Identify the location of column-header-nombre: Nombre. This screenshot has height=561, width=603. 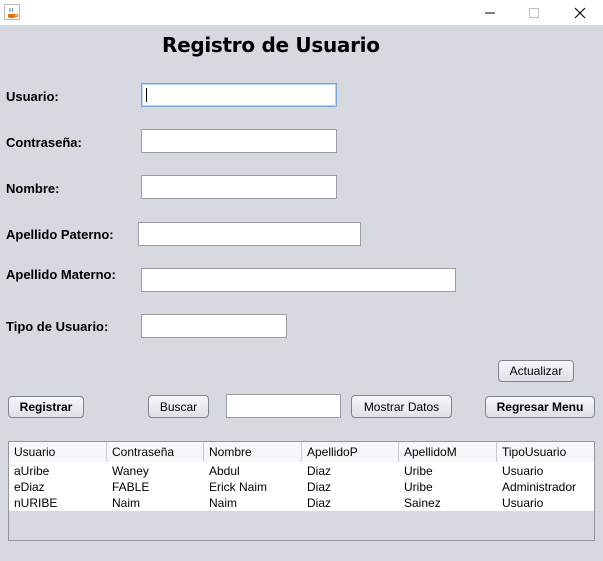
(253, 452).